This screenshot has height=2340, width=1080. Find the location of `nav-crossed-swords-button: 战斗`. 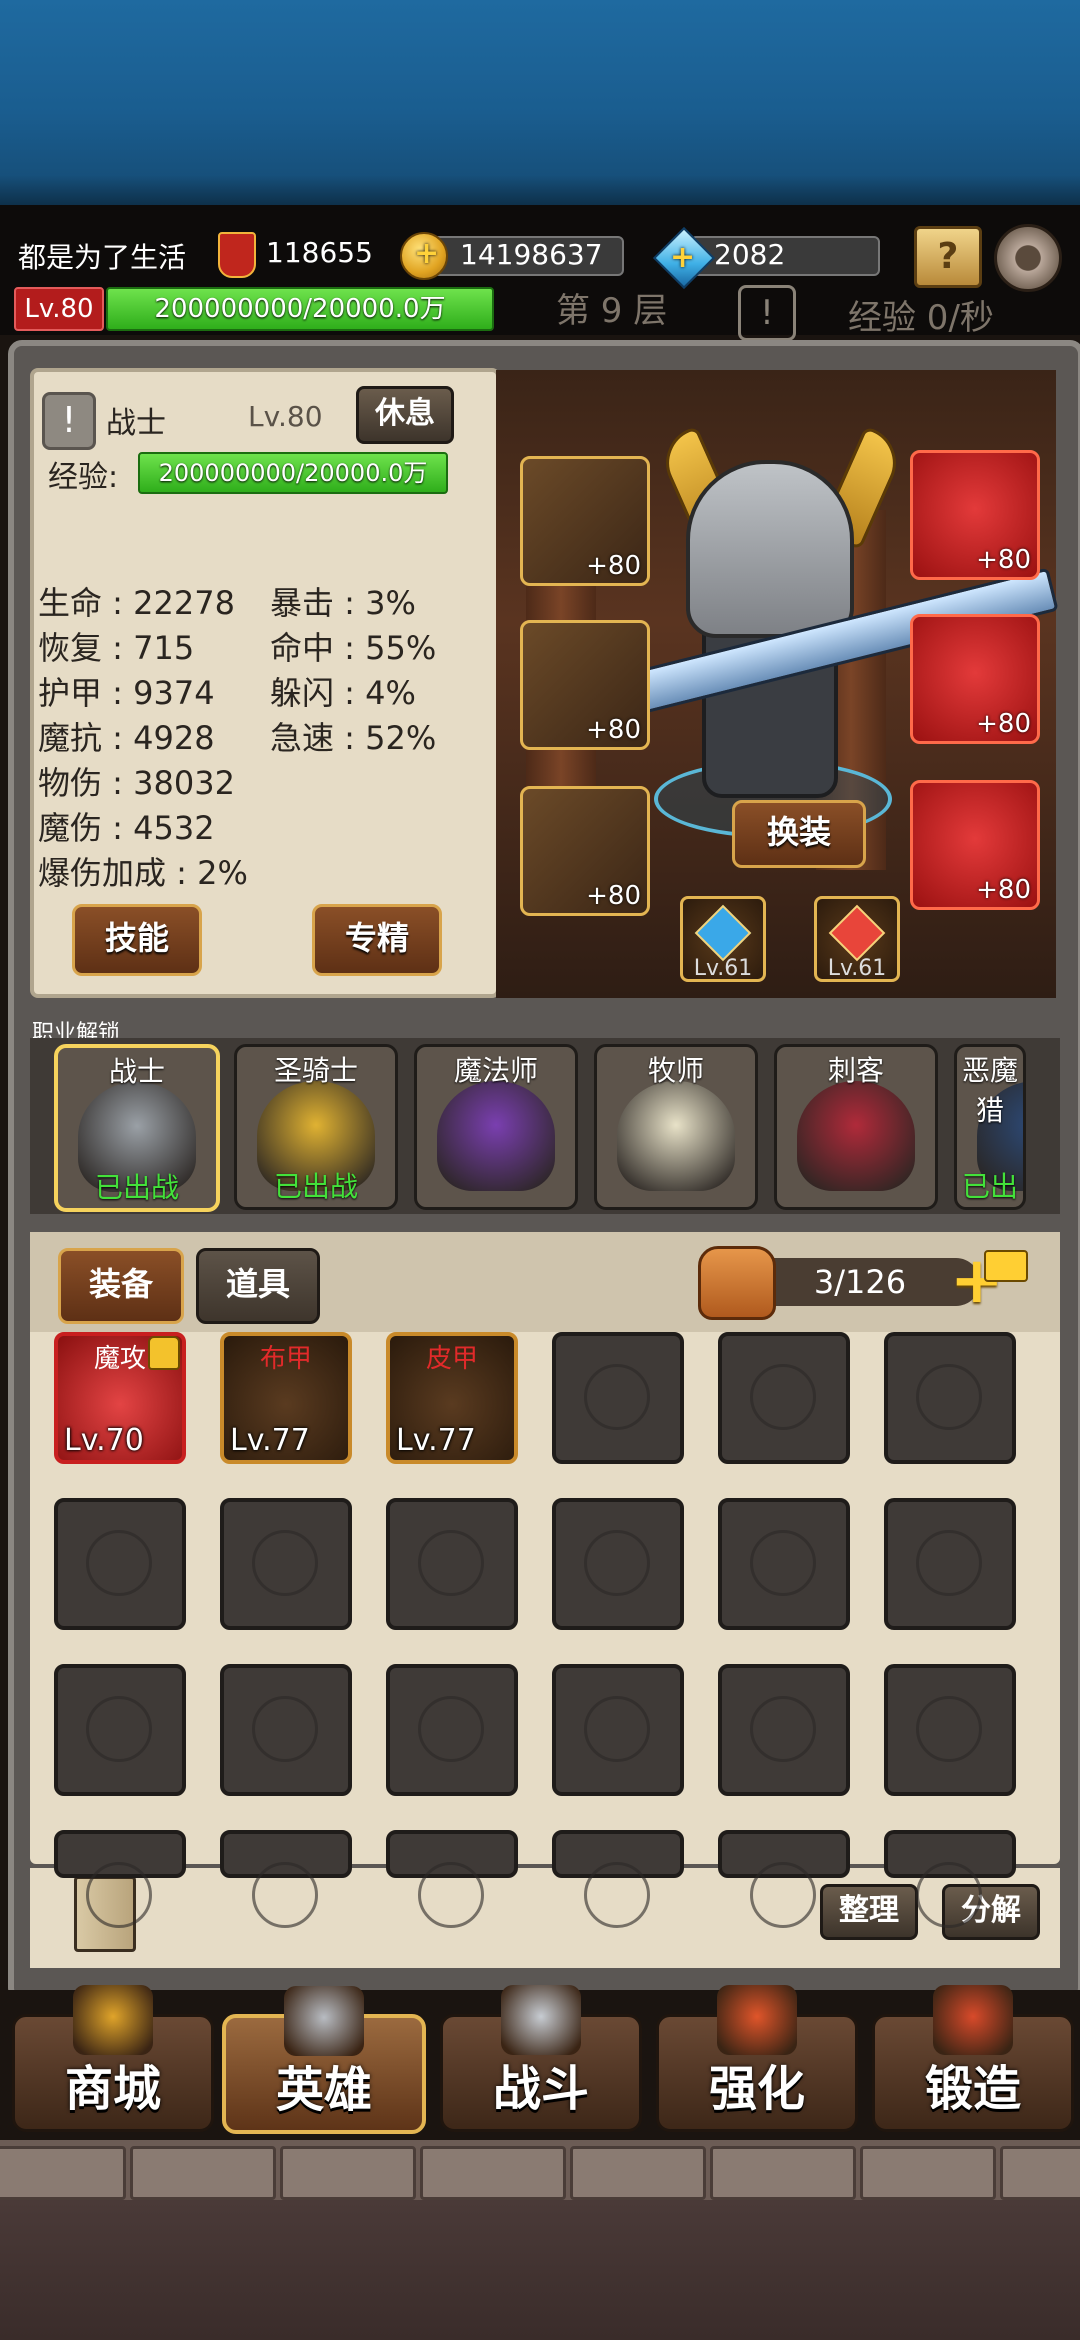

nav-crossed-swords-button: 战斗 is located at coordinates (541, 2058).